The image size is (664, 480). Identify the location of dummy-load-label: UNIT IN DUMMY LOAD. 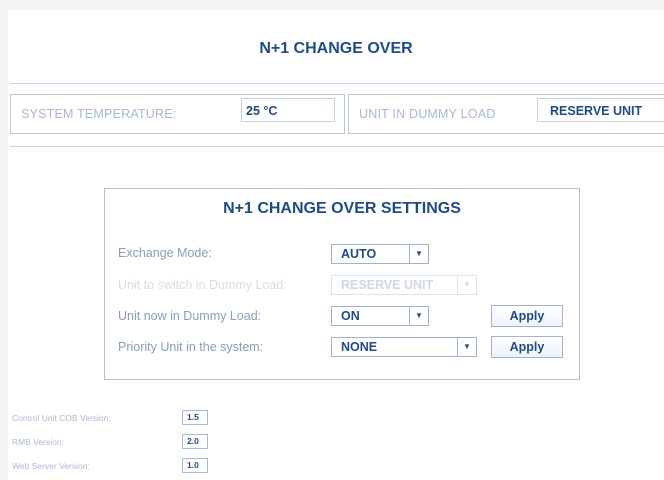
(427, 114).